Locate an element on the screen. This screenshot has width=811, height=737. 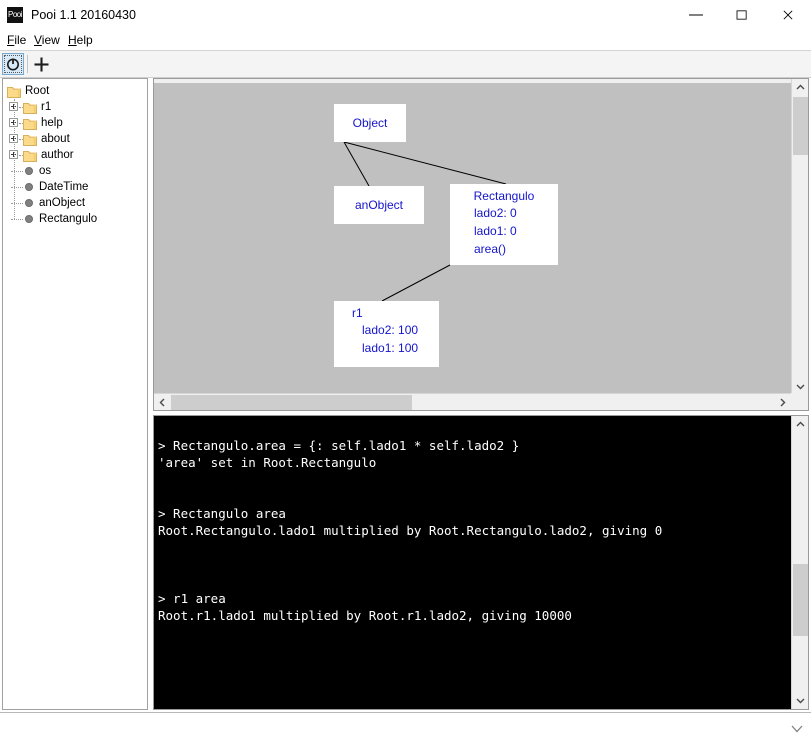
bottom-status-bar is located at coordinates (405, 724).